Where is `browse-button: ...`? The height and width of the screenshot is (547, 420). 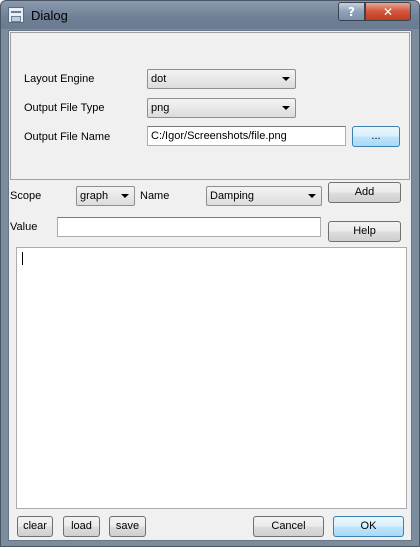
browse-button: ... is located at coordinates (376, 136).